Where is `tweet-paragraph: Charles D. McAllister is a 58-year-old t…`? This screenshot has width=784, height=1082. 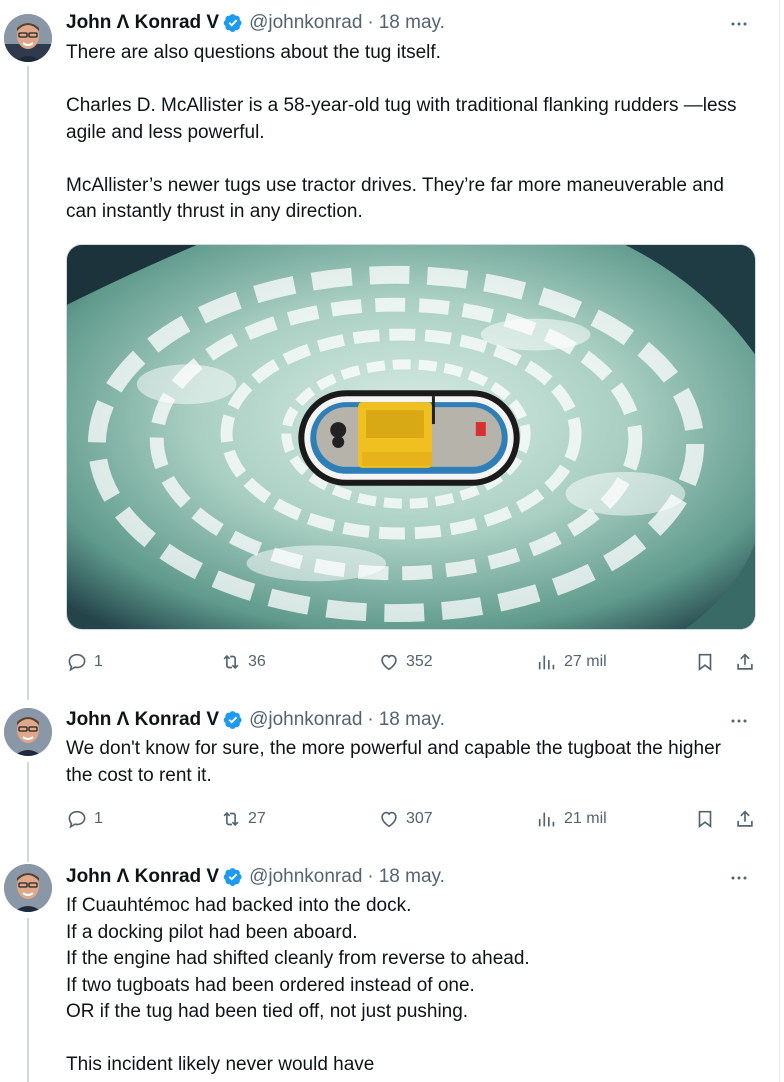 tweet-paragraph: Charles D. McAllister is a 58-year-old t… is located at coordinates (401, 119).